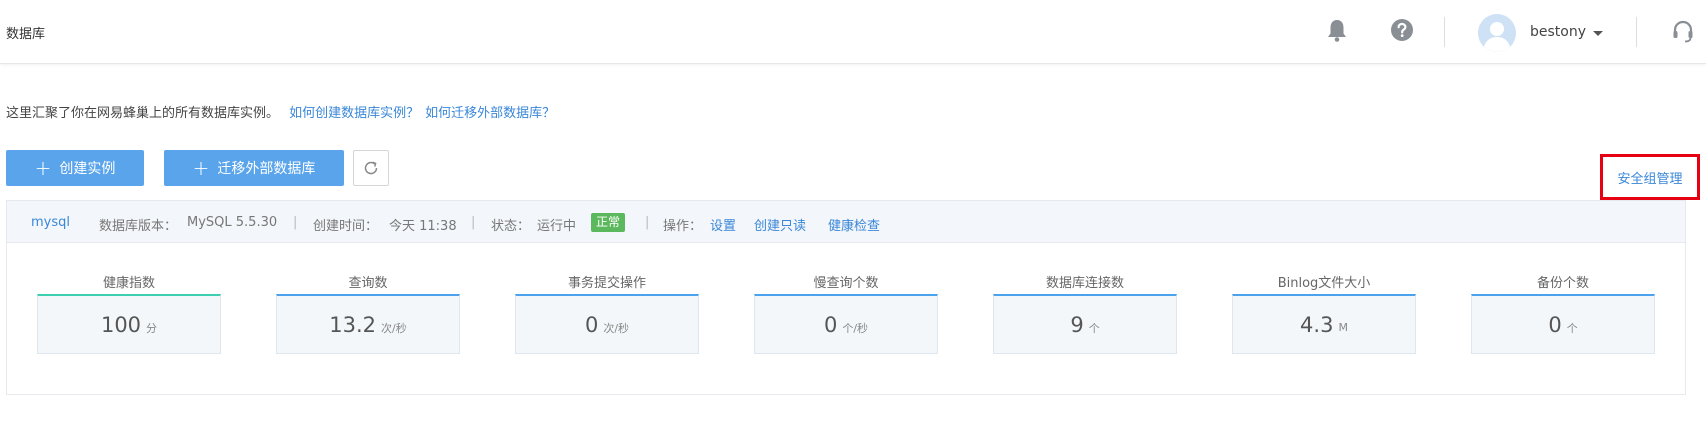 This screenshot has height=444, width=1706. Describe the element at coordinates (26, 34) in the screenshot. I see `page-title: 数据库` at that location.